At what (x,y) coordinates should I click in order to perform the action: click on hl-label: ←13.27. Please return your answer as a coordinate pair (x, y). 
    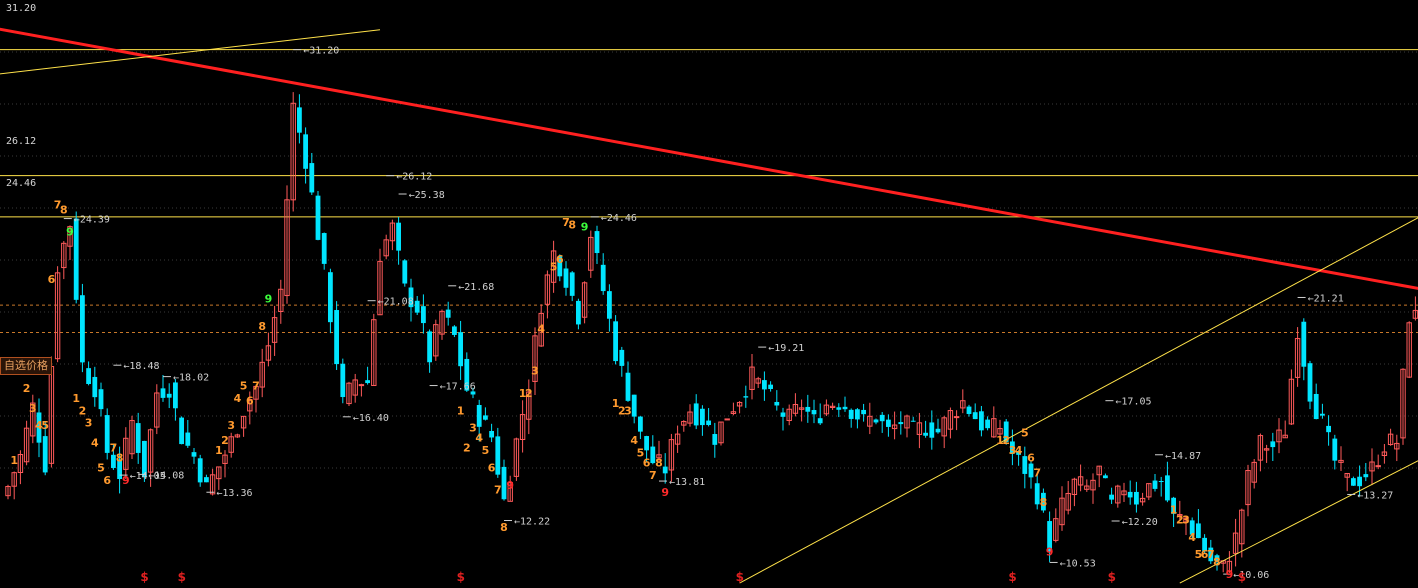
    Looking at the image, I should click on (1375, 495).